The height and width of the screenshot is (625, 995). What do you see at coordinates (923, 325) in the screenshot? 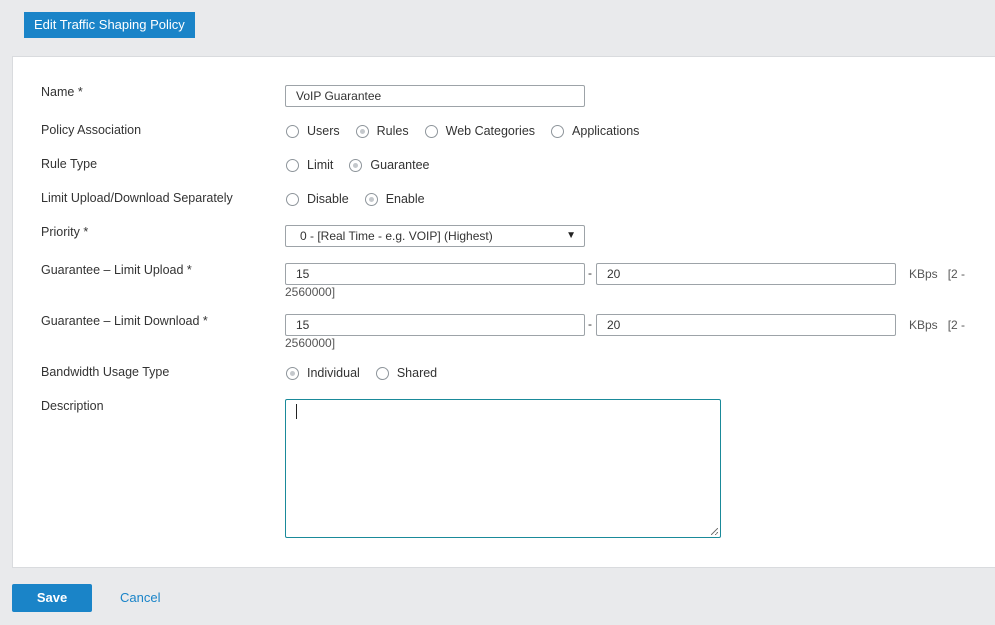
I see `download-unit-label: KBps` at bounding box center [923, 325].